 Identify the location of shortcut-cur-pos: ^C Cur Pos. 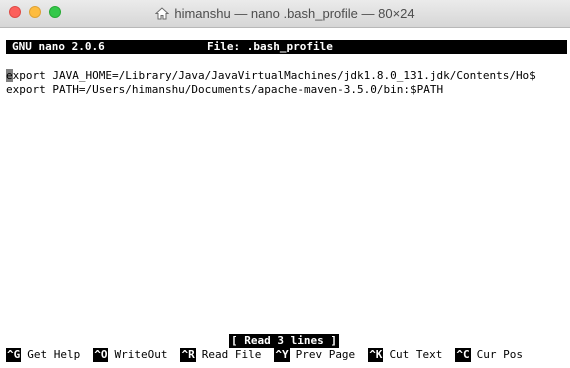
(489, 355).